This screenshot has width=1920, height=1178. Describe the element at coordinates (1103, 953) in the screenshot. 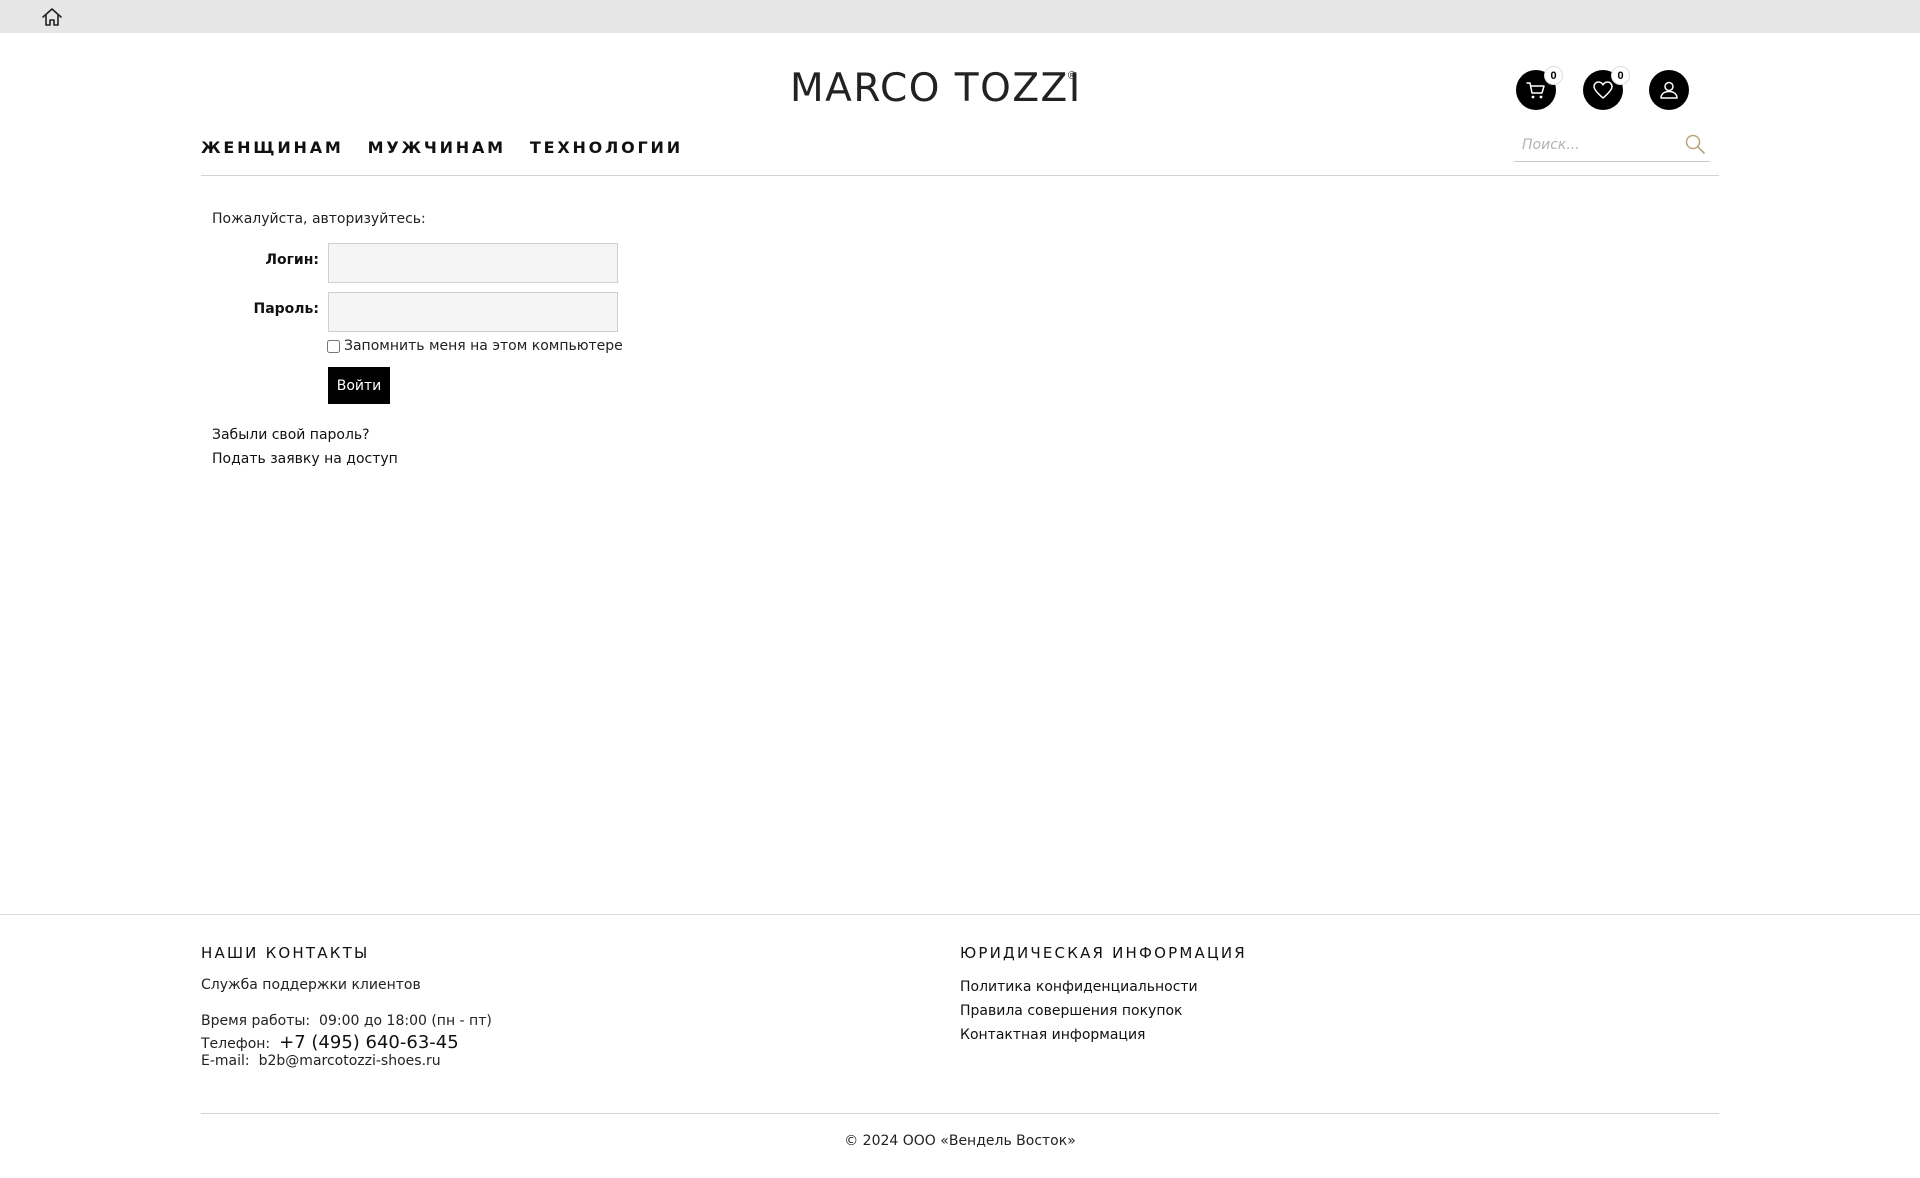

I see `legal-heading: ЮРИДИЧЕСКАЯ ИНФОРМАЦИЯ` at that location.